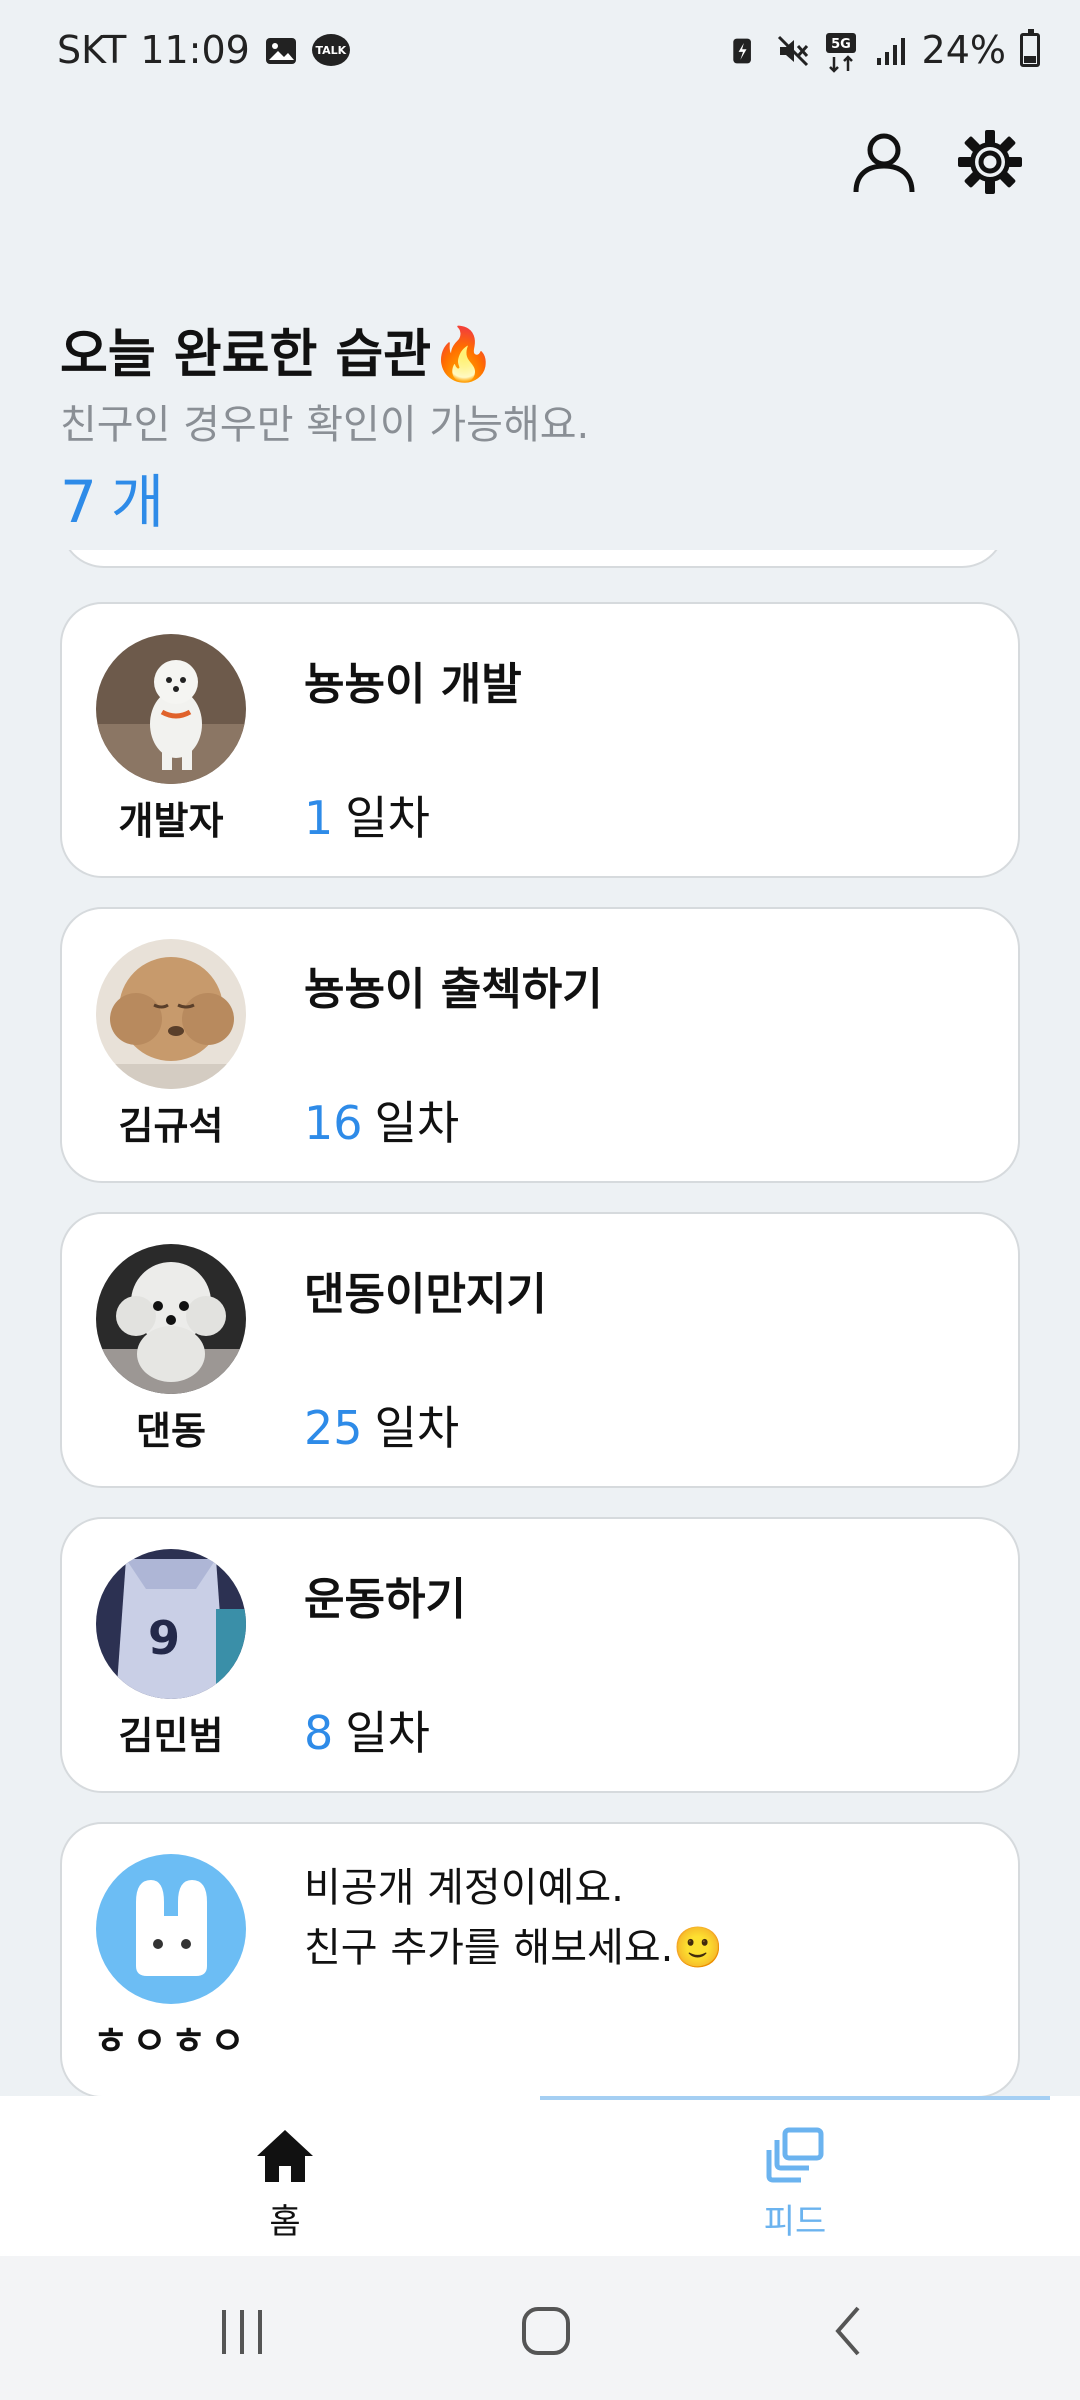 The image size is (1080, 2400). I want to click on back-button, so click(848, 2331).